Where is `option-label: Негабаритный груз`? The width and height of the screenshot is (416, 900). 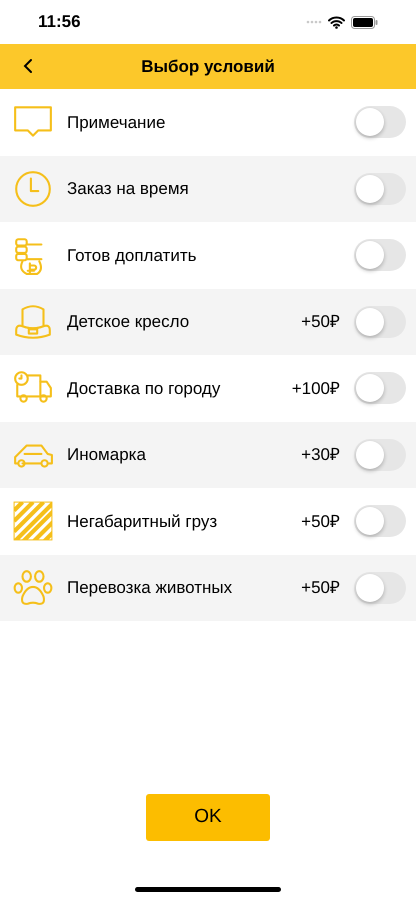 option-label: Негабаритный груз is located at coordinates (142, 521).